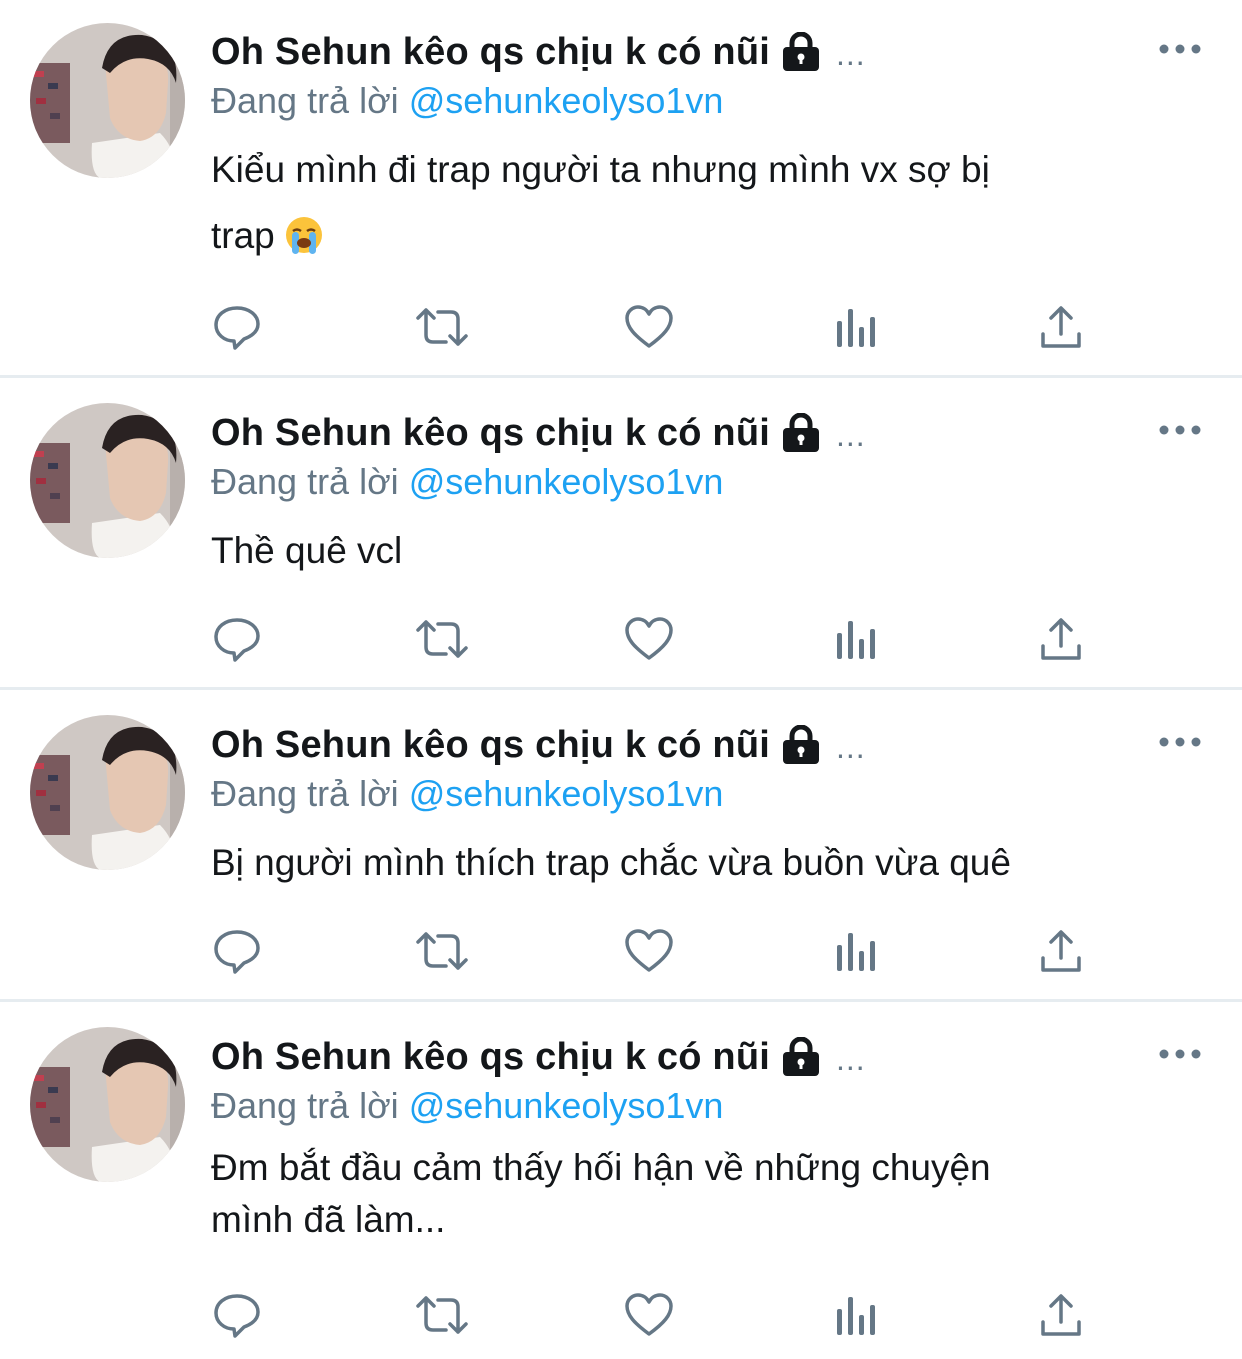 This screenshot has height=1359, width=1242. Describe the element at coordinates (706, 239) in the screenshot. I see `tweet-text-line-2: trap` at that location.